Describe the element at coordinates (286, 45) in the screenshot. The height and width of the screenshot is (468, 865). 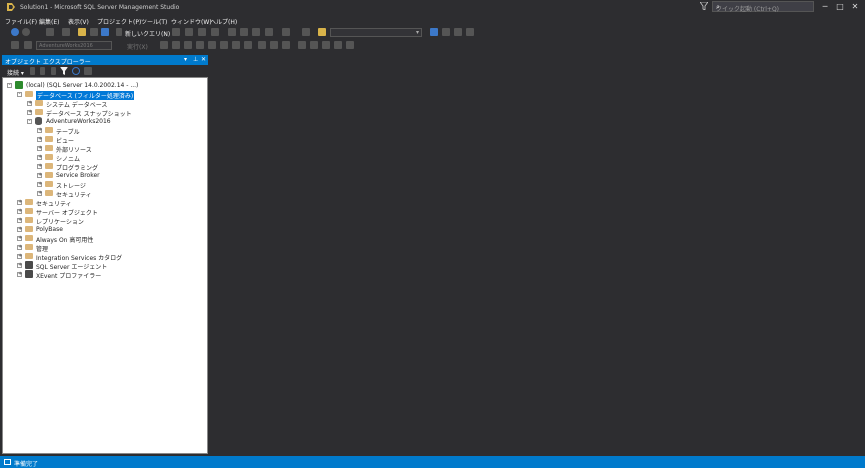
I see `results-to-file-icon` at that location.